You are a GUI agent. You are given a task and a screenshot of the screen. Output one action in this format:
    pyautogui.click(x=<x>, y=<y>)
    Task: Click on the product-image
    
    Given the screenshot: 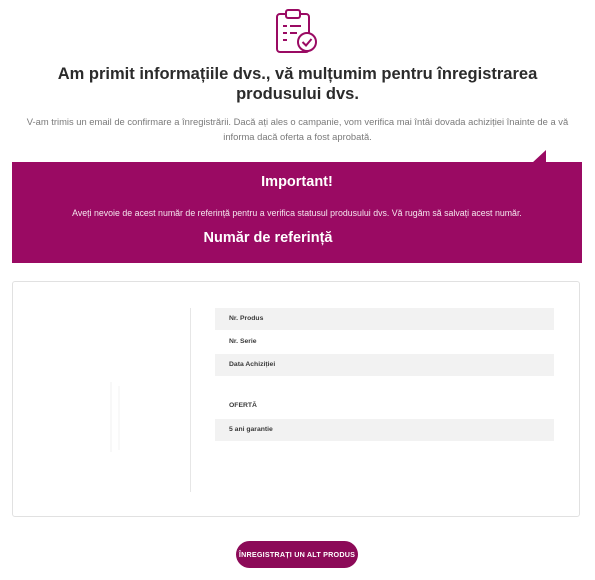 What is the action you would take?
    pyautogui.click(x=102, y=402)
    